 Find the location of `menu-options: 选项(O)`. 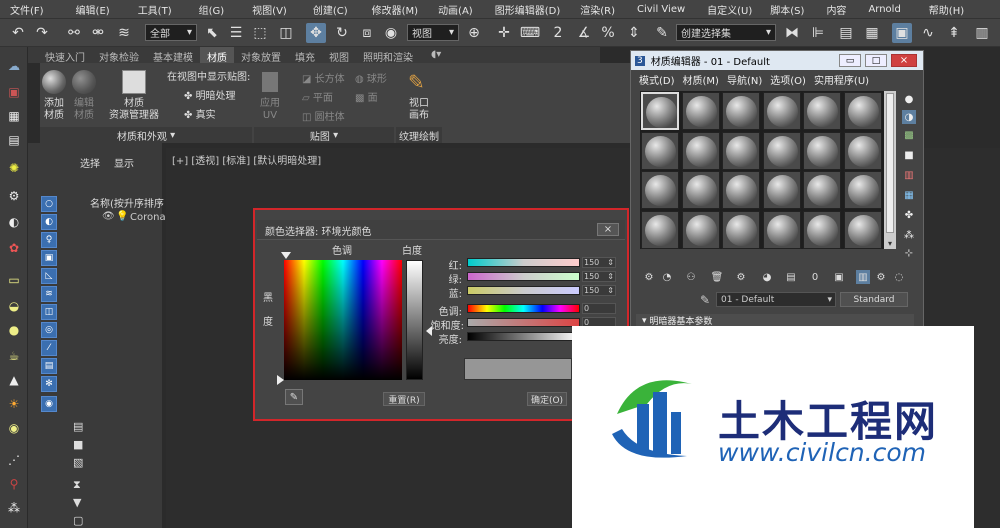

menu-options: 选项(O) is located at coordinates (788, 79).